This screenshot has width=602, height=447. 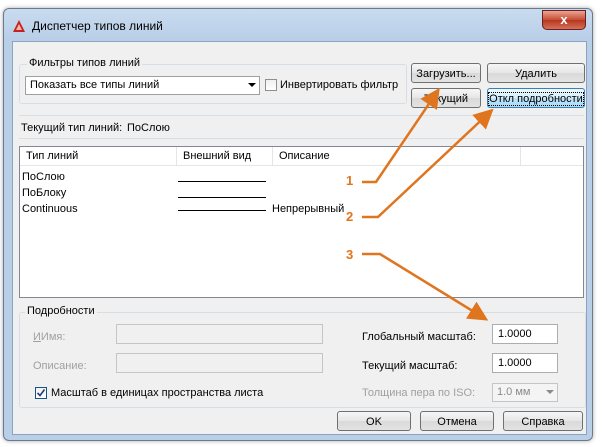 What do you see at coordinates (19, 26) in the screenshot?
I see `autocad-logo-icon` at bounding box center [19, 26].